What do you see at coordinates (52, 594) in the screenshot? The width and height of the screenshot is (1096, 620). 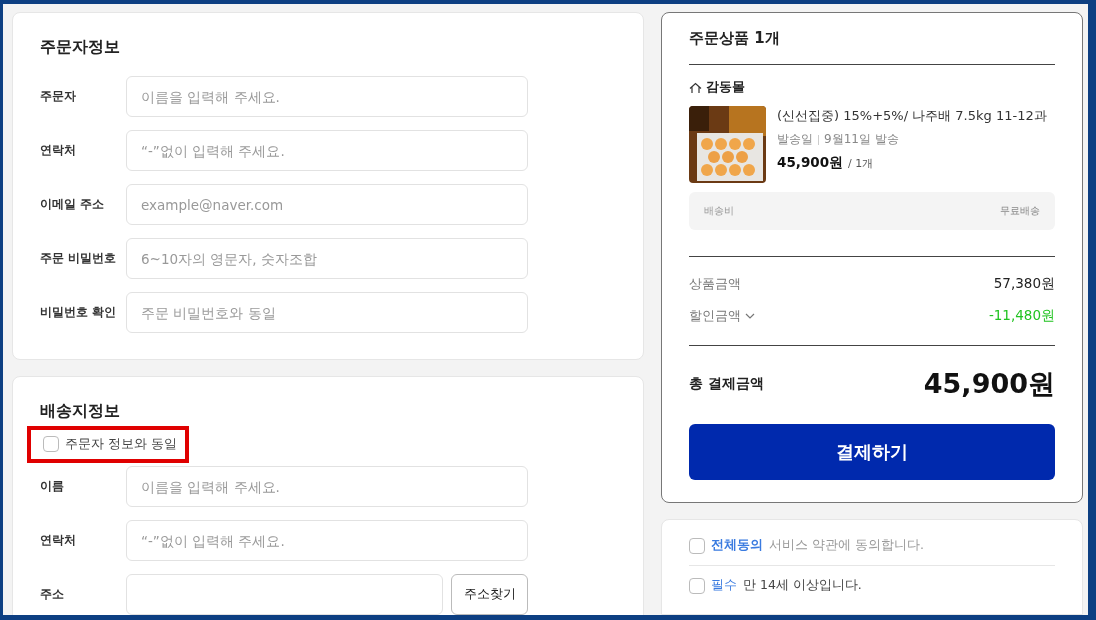 I see `field-label: 주소` at bounding box center [52, 594].